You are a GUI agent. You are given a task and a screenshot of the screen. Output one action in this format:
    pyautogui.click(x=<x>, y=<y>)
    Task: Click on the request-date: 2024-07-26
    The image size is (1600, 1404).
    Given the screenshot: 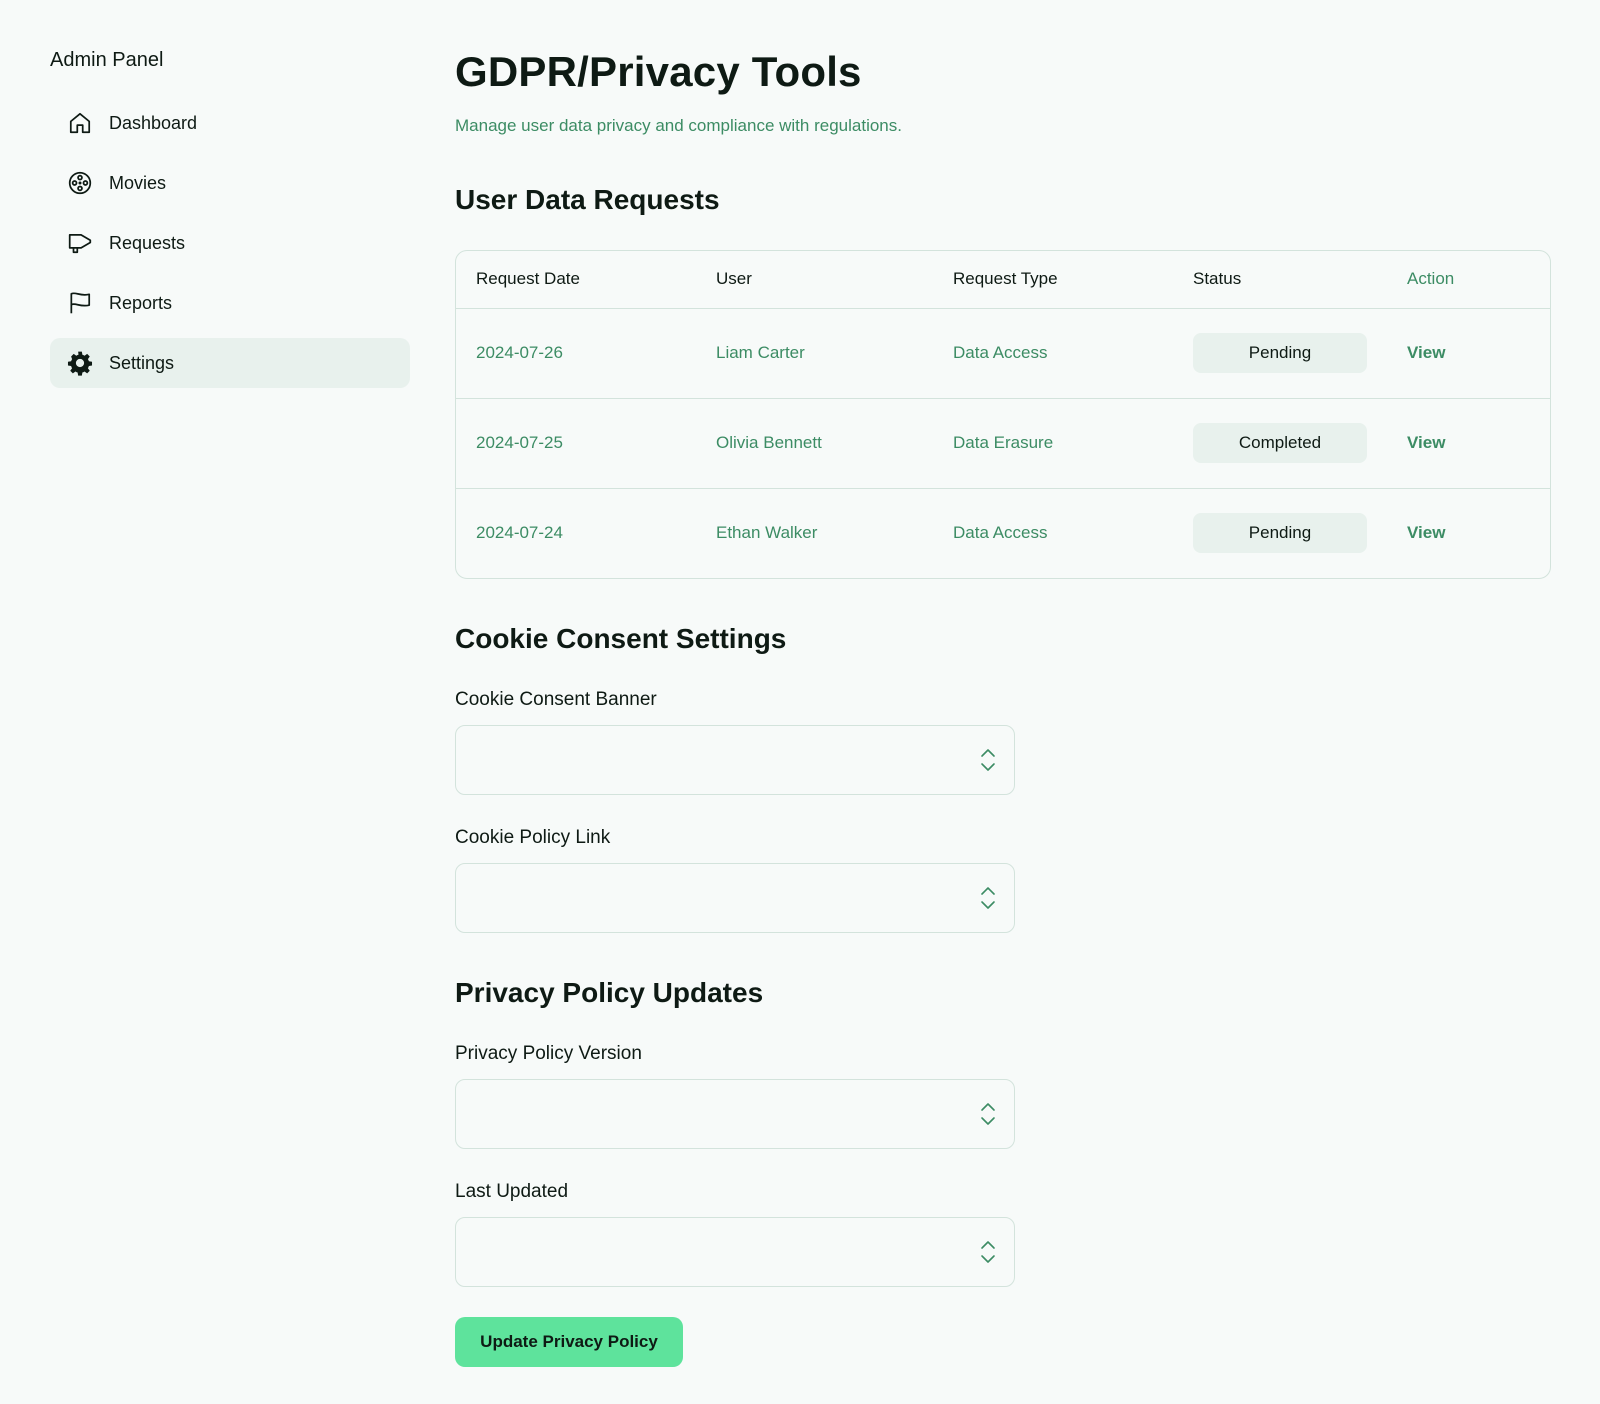 What is the action you would take?
    pyautogui.click(x=576, y=353)
    